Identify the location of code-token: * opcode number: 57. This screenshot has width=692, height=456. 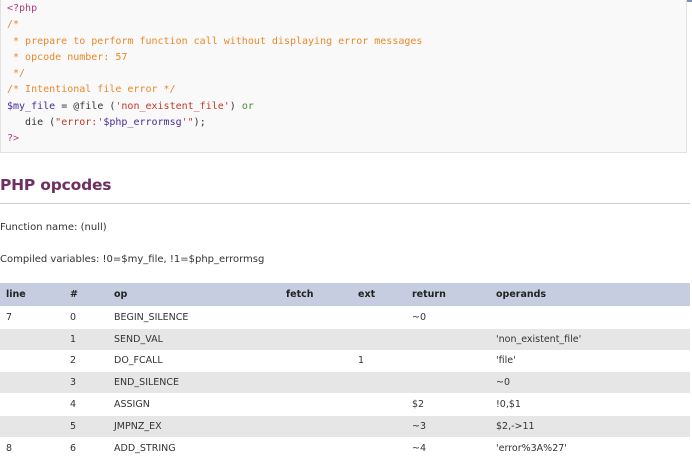
(67, 57).